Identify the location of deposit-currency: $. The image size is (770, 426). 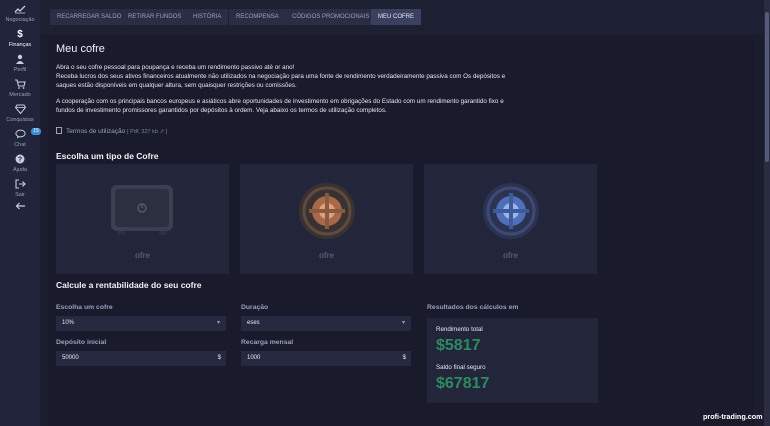
(219, 358).